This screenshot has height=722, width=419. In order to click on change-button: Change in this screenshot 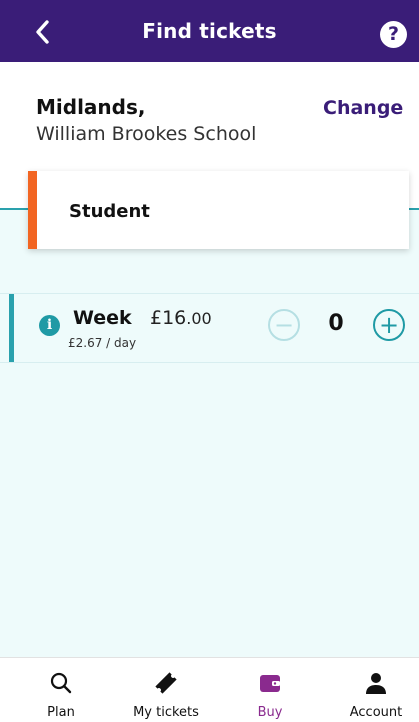, I will do `click(363, 108)`.